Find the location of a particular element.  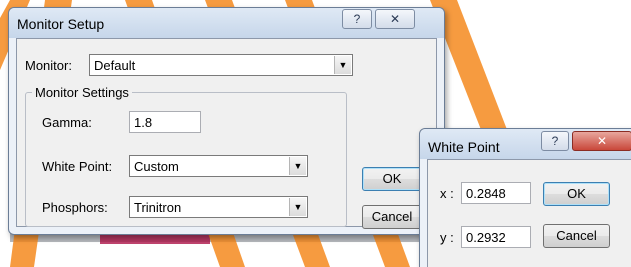

gamma-input is located at coordinates (165, 122).